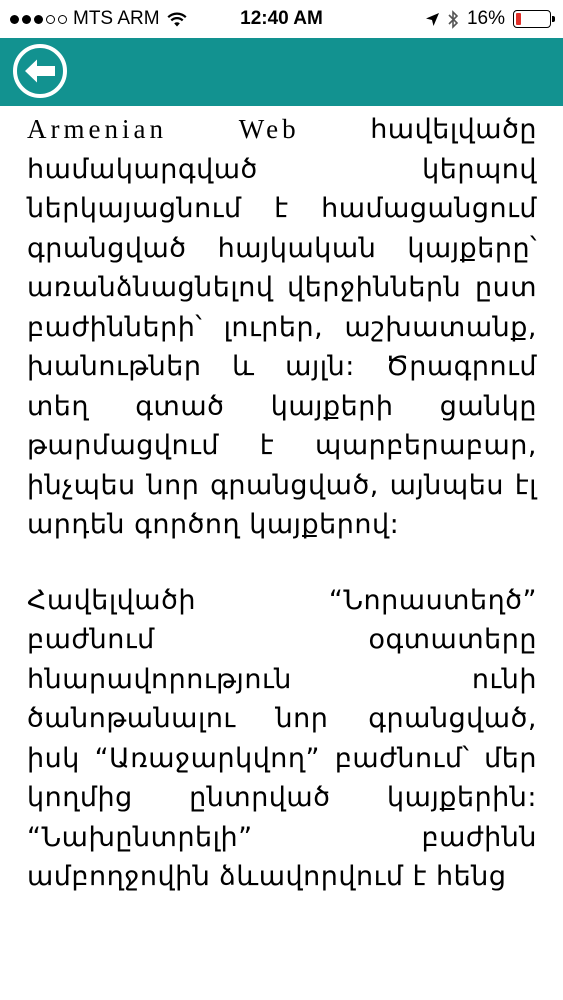  Describe the element at coordinates (453, 19) in the screenshot. I see `bluetooth-icon` at that location.